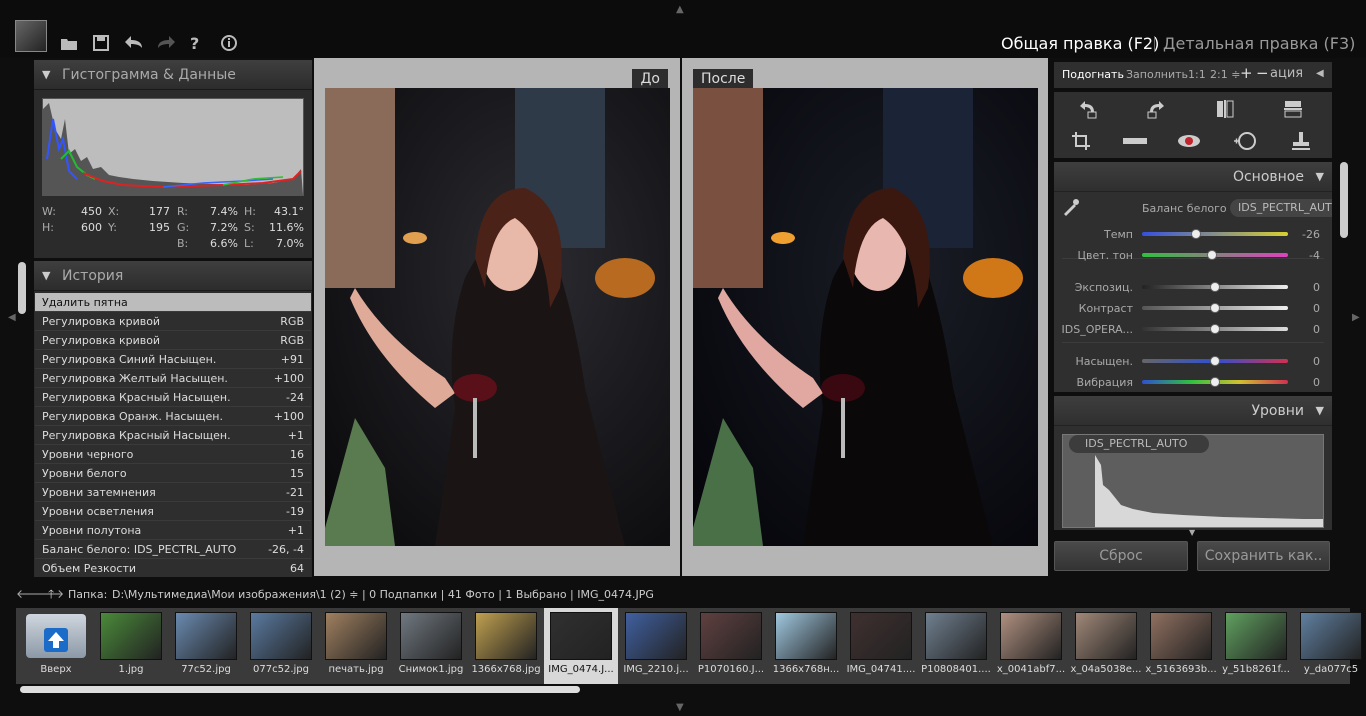 The height and width of the screenshot is (716, 1366). What do you see at coordinates (131, 646) in the screenshot?
I see `thumbnail: 1.jpg` at bounding box center [131, 646].